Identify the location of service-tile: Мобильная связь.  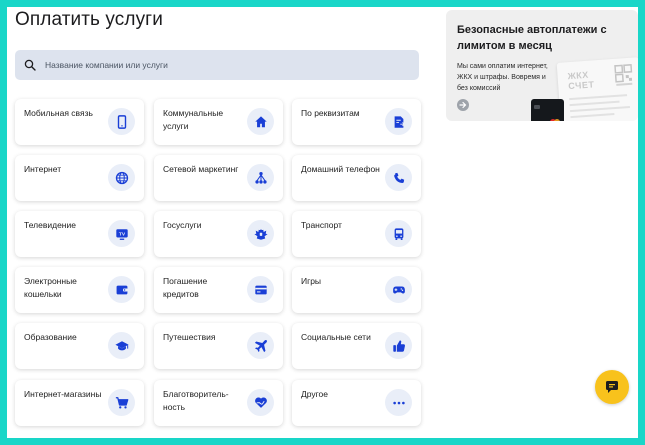
(79, 122).